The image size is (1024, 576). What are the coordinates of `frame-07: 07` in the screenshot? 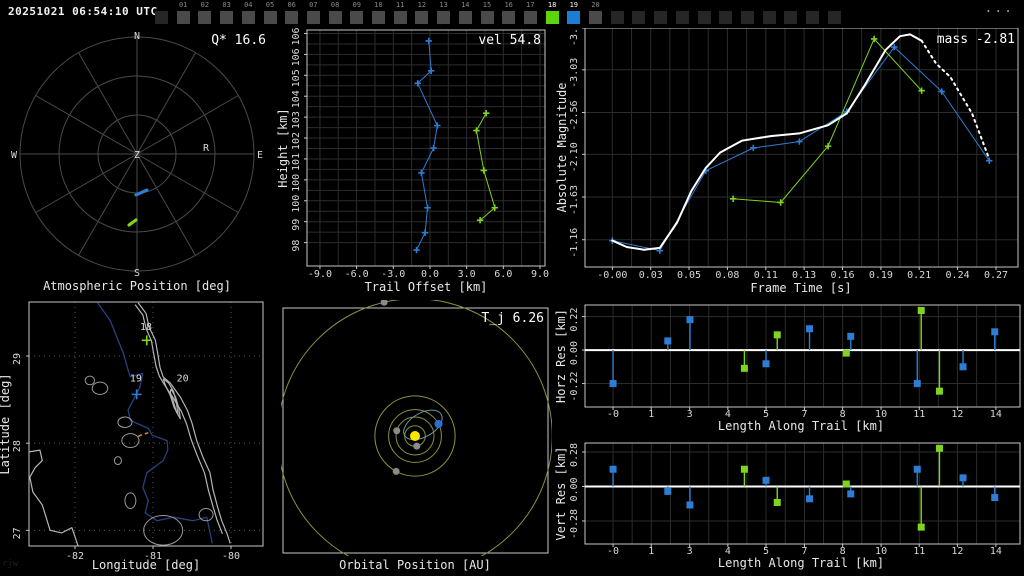 It's located at (313, 14).